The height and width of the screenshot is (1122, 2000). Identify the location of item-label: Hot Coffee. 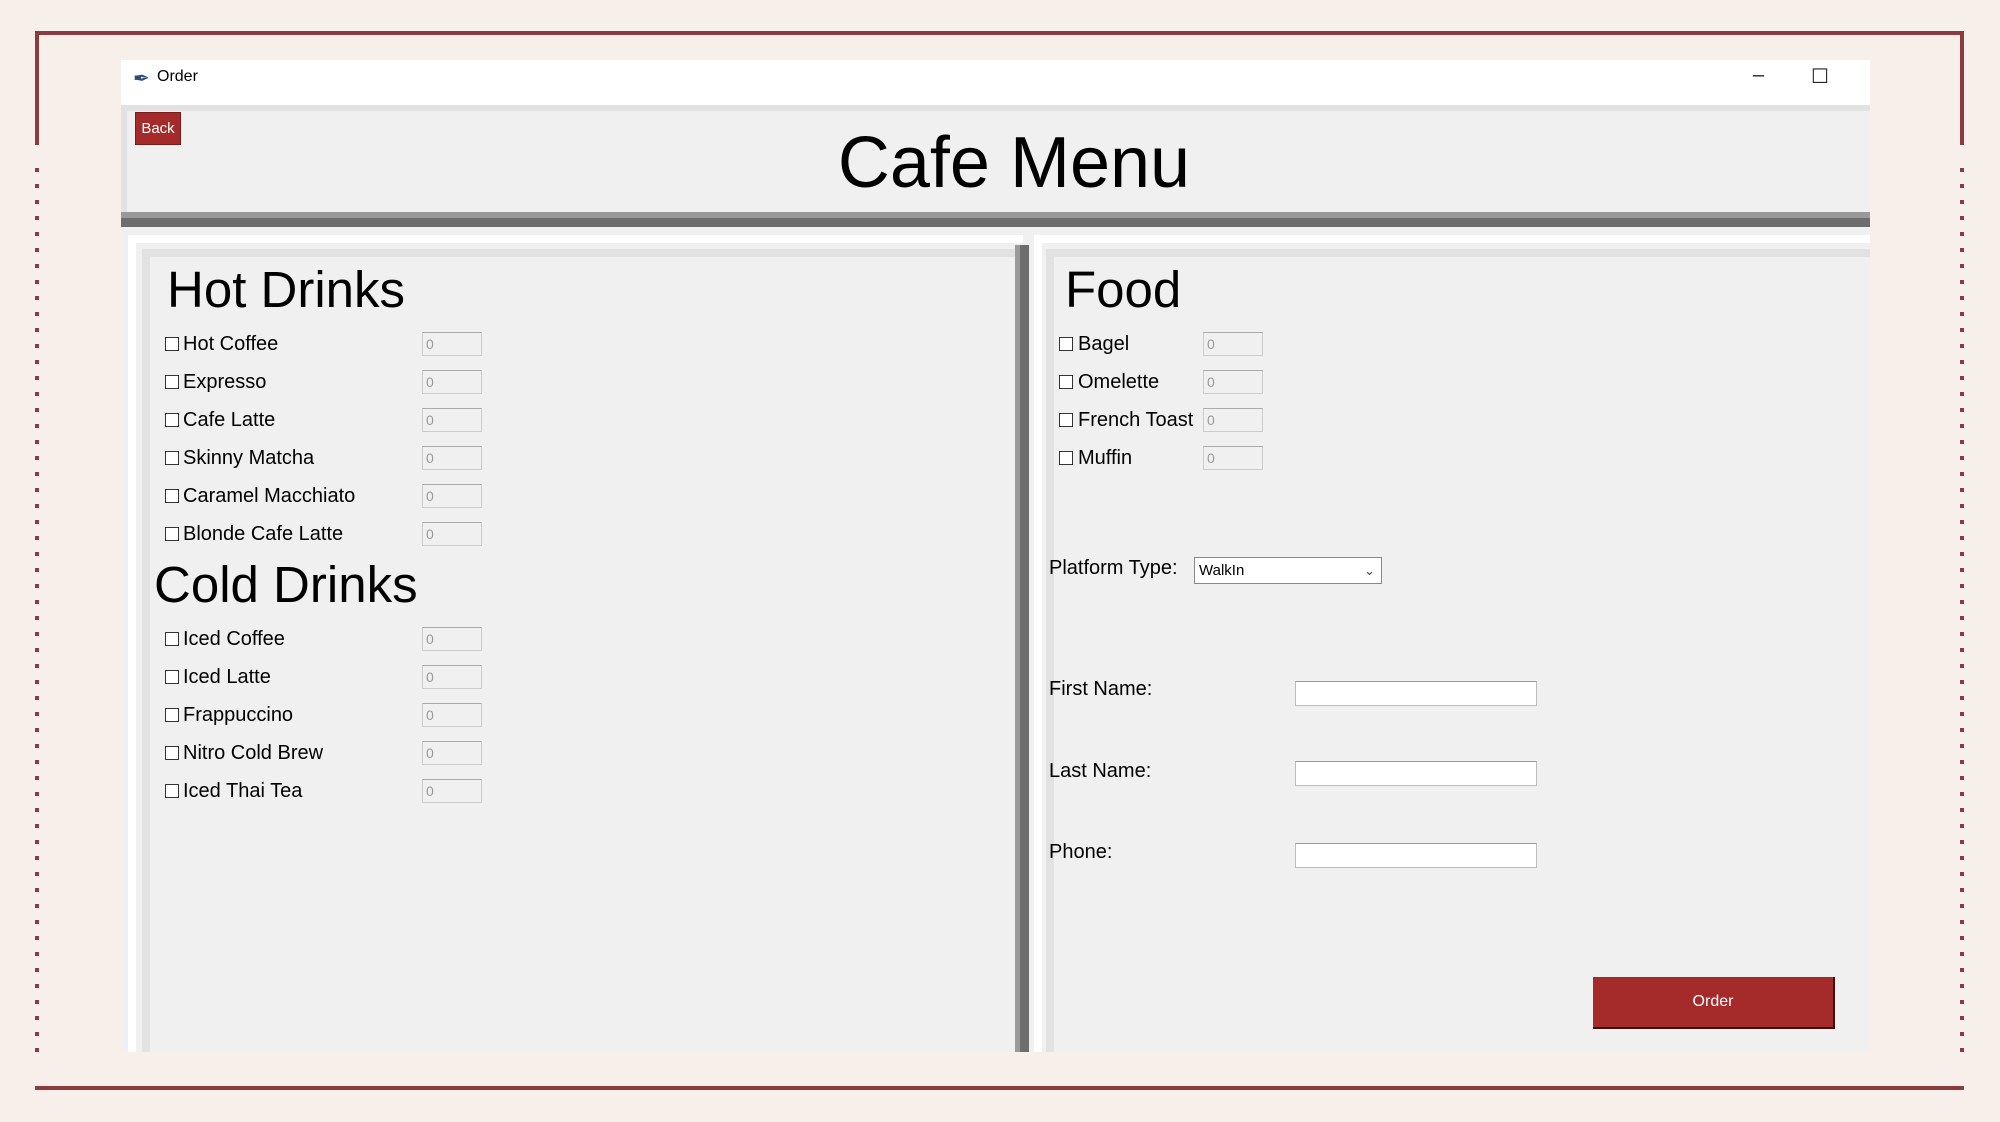
(231, 344).